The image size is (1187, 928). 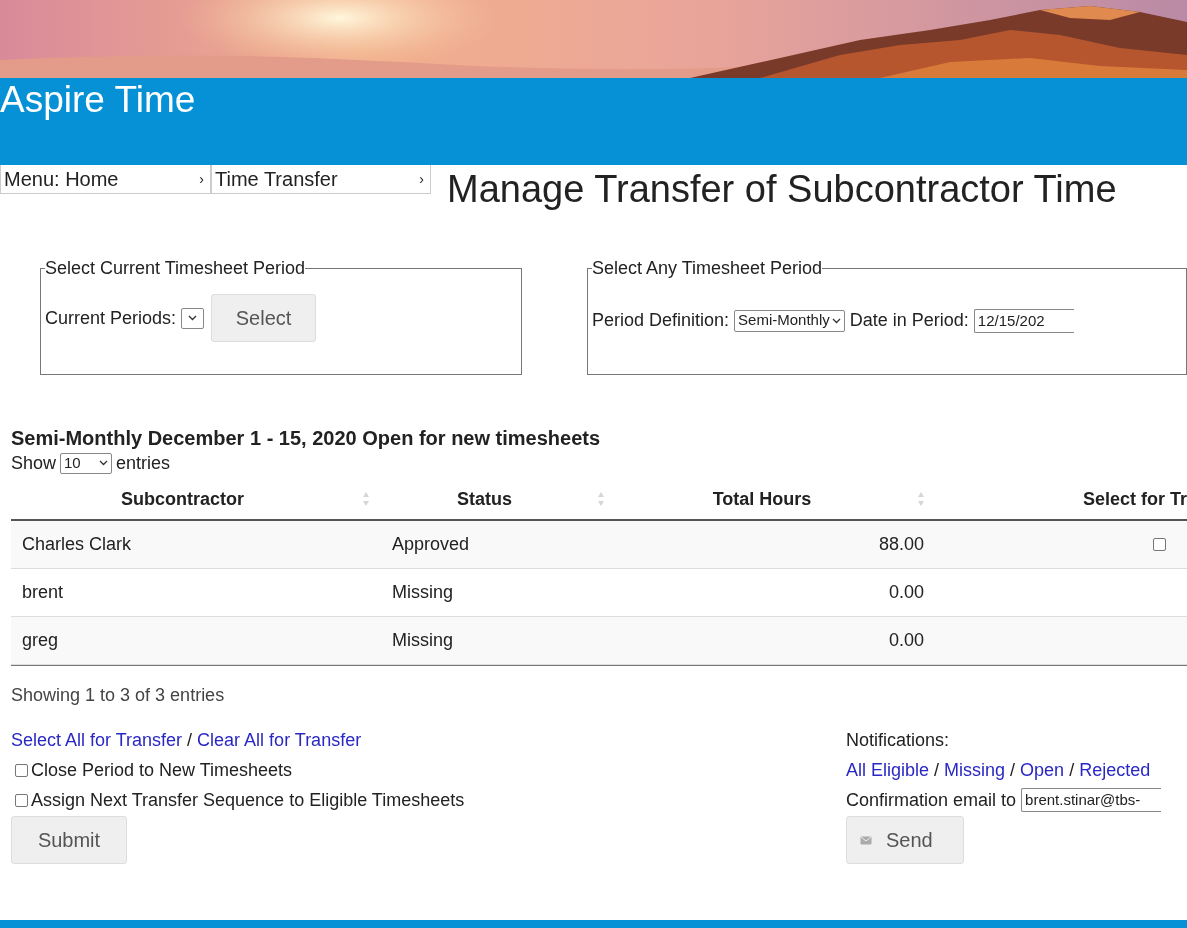 I want to click on bulk-link: Clear All for Transfer, so click(x=279, y=740).